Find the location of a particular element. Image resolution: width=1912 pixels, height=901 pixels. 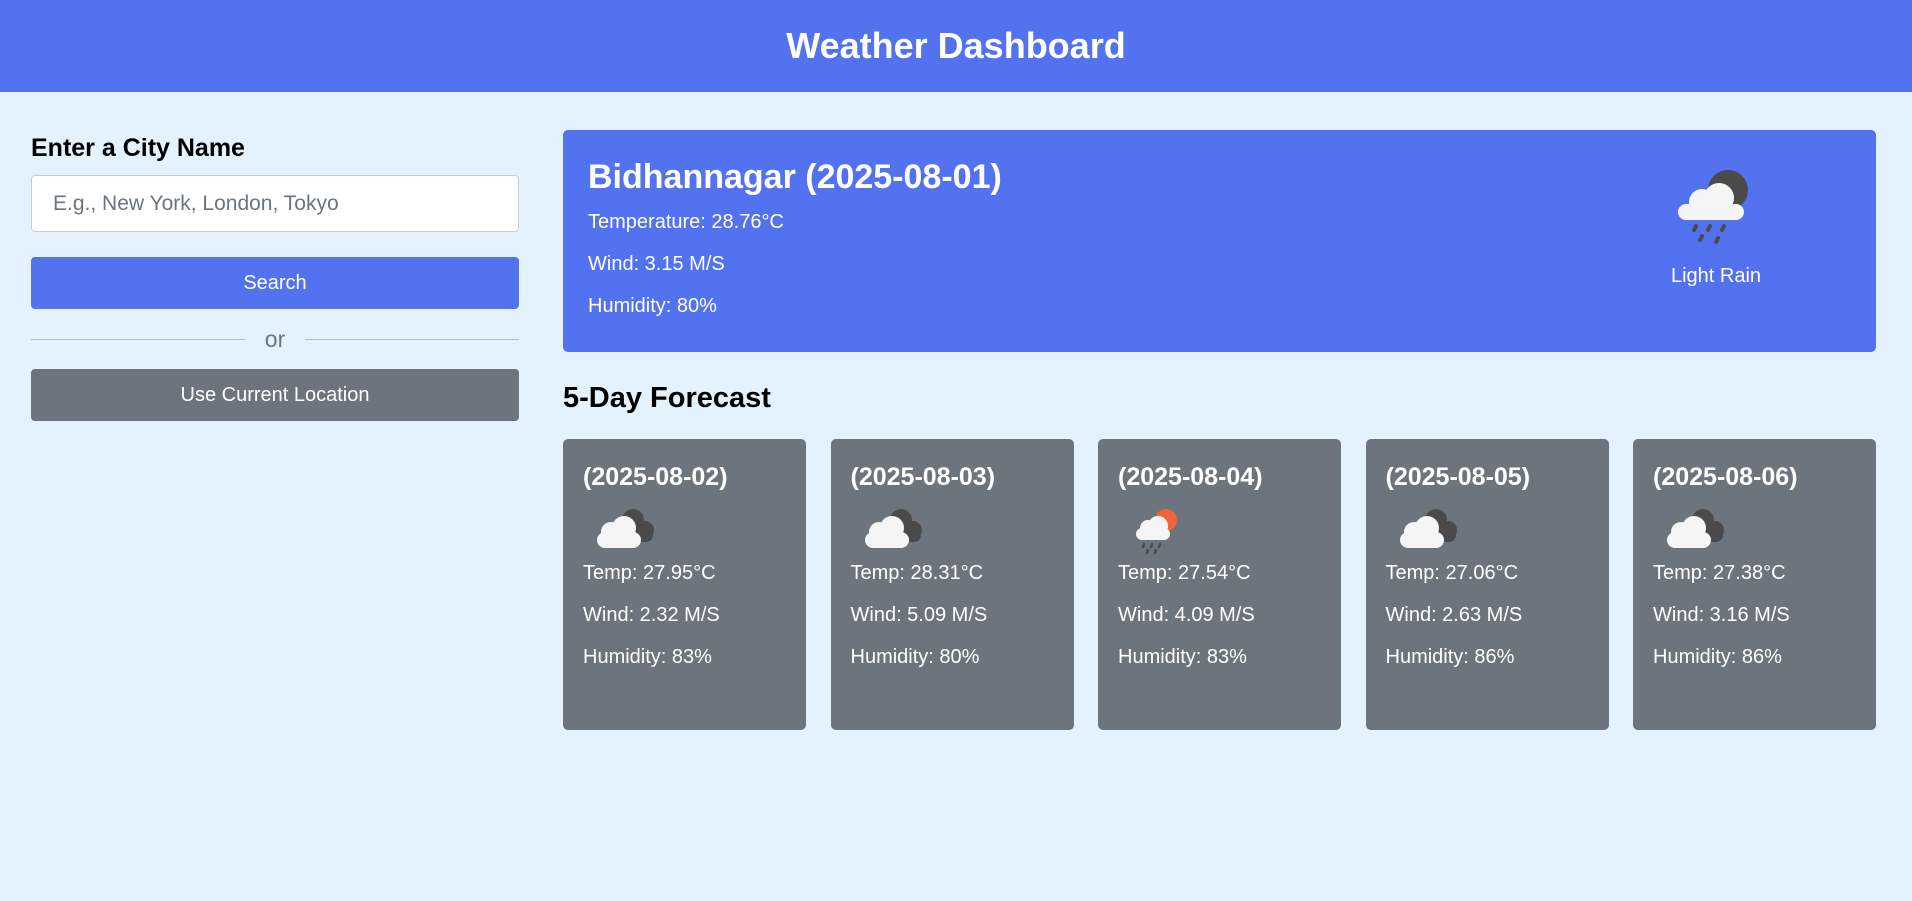

separator-line-left is located at coordinates (138, 339).